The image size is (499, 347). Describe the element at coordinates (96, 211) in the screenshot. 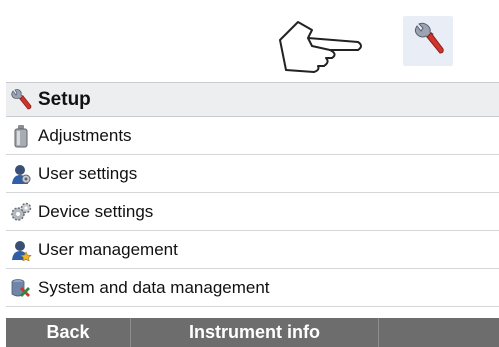

I see `menu-item-label: Device settings` at that location.